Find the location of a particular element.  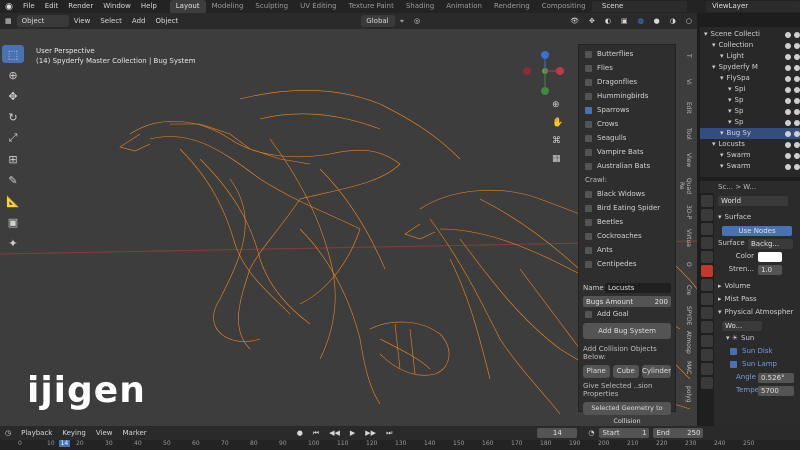

sidebar-tab: Tool is located at coordinates (686, 134).